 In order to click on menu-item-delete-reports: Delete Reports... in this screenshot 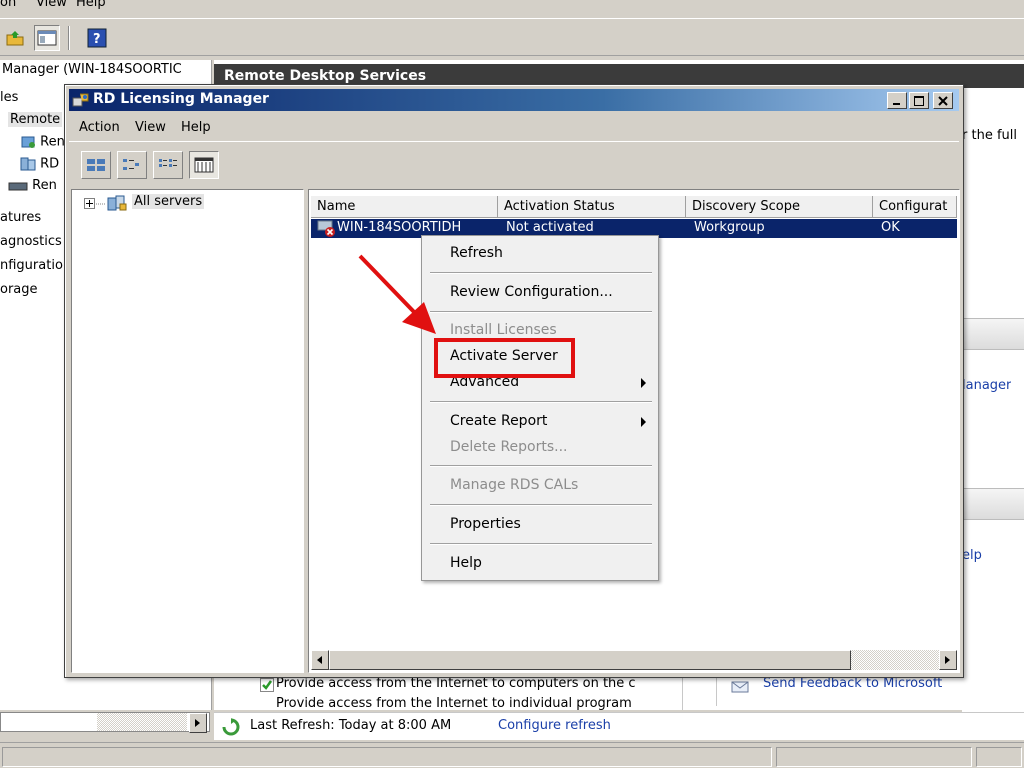, I will do `click(509, 447)`.